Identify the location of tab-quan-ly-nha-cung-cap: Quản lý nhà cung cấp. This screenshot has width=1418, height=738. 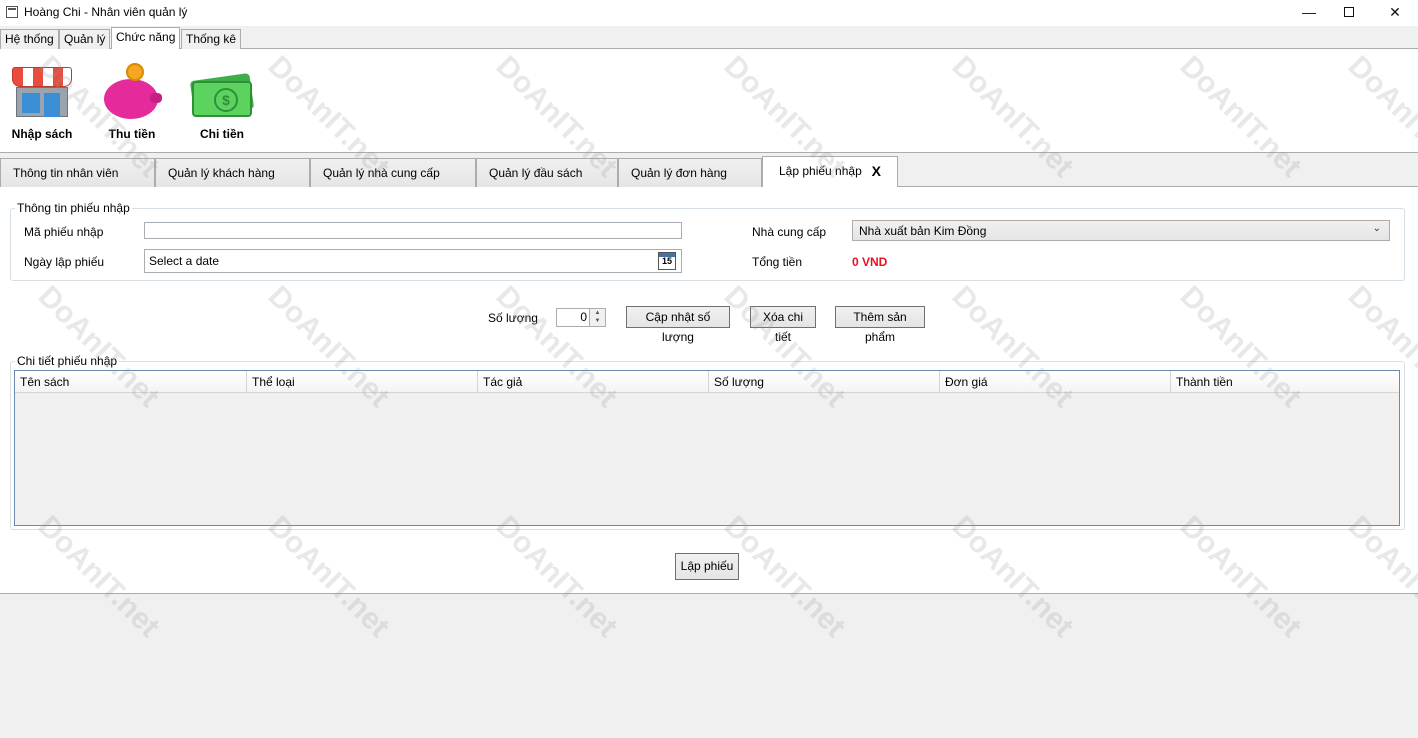
(393, 172).